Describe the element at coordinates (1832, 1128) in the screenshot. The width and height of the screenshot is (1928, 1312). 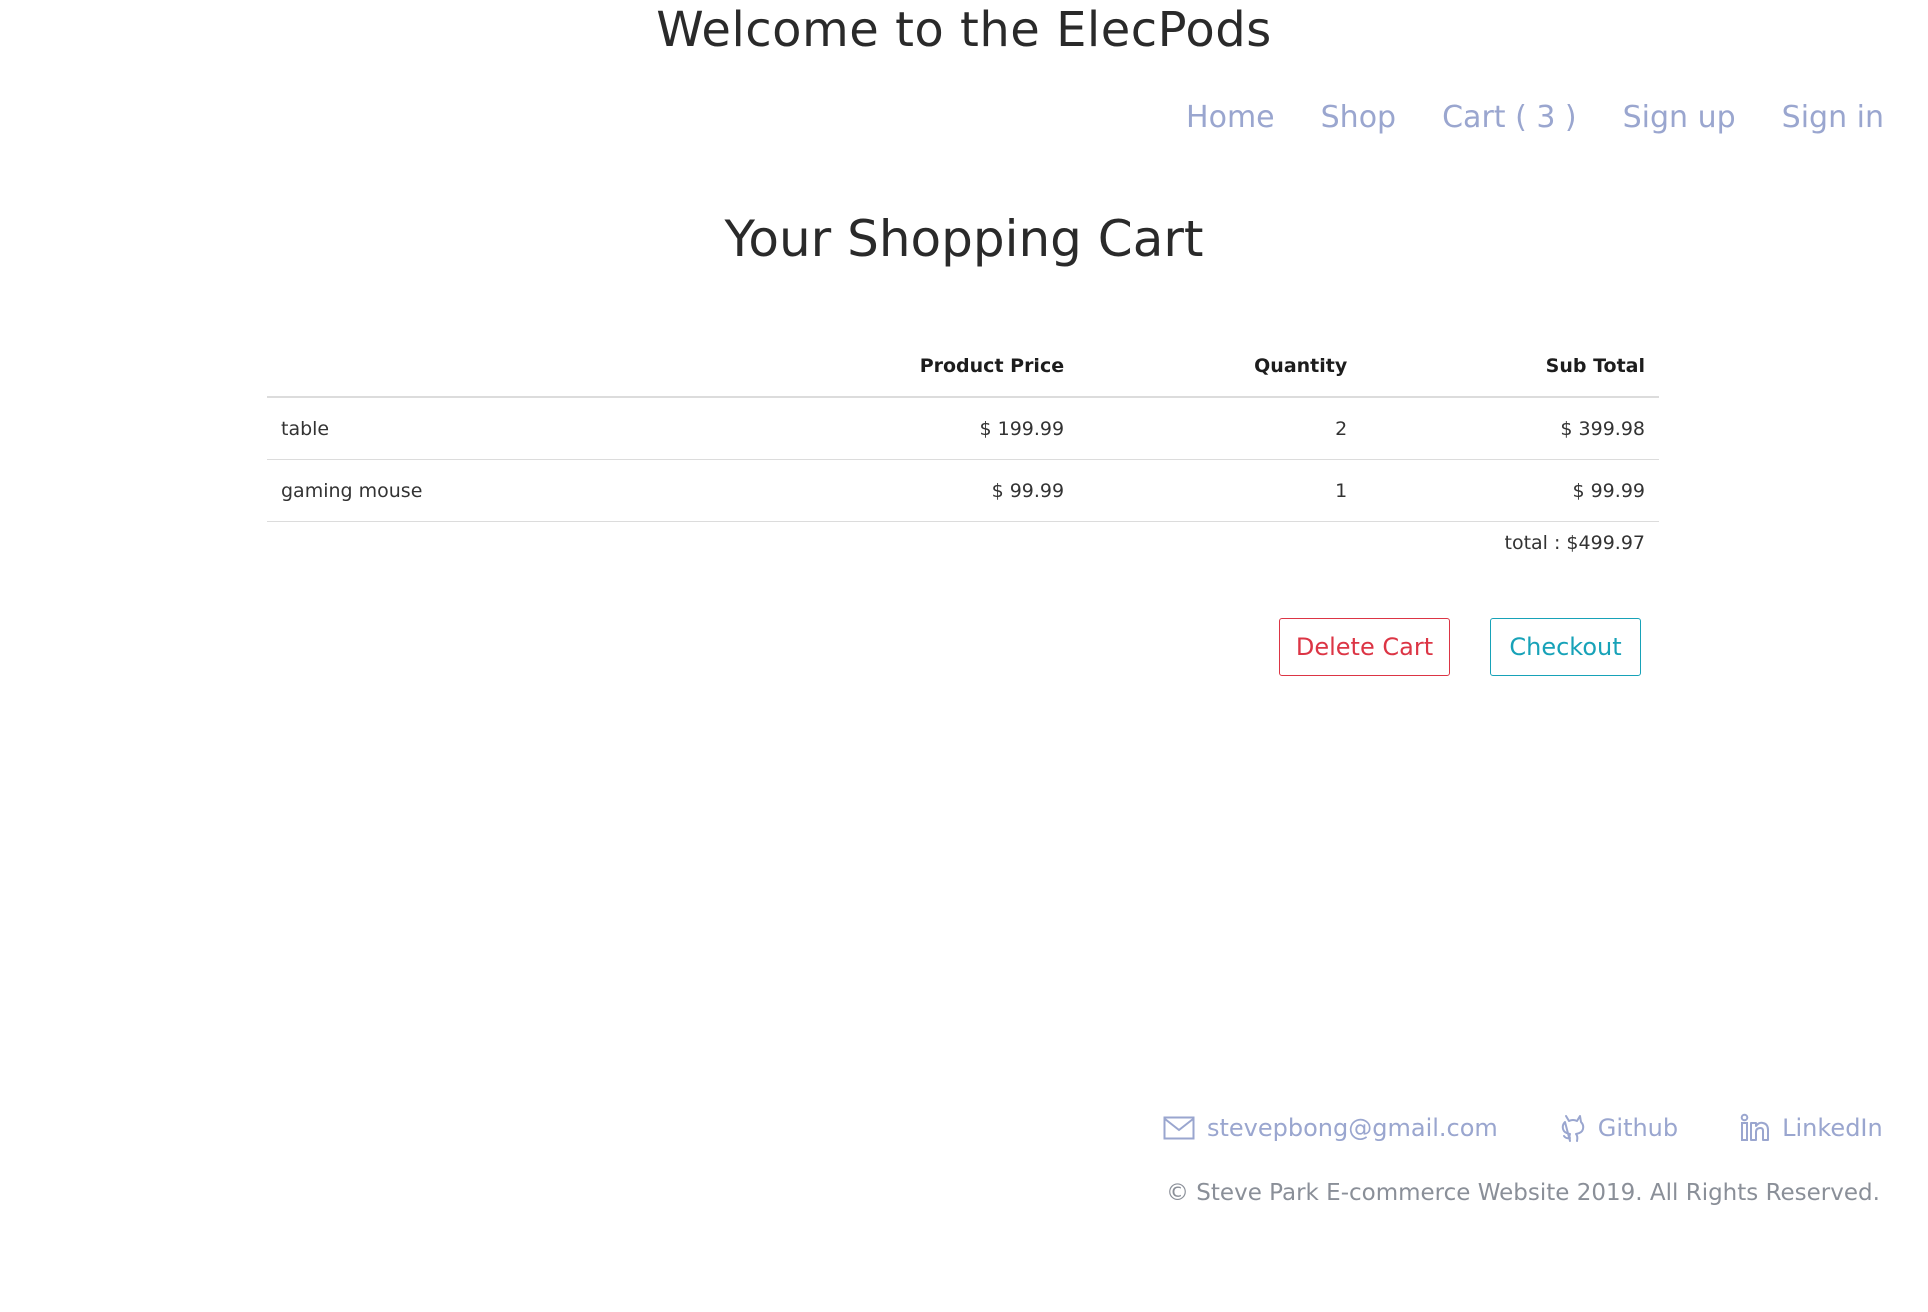
I see `footer-linkedin-text: LinkedIn` at that location.